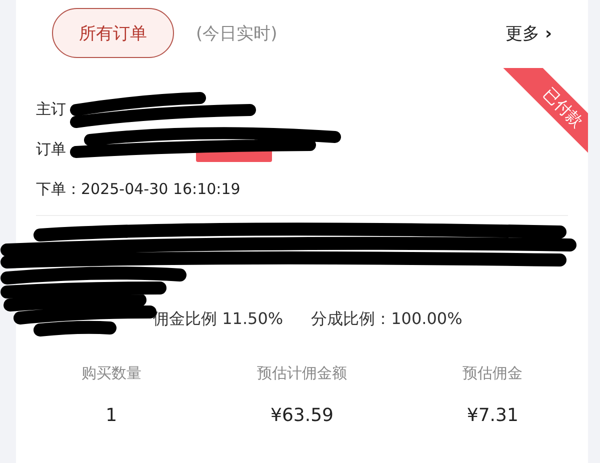 This screenshot has height=463, width=600. I want to click on more-link: 更多 ›, so click(529, 33).